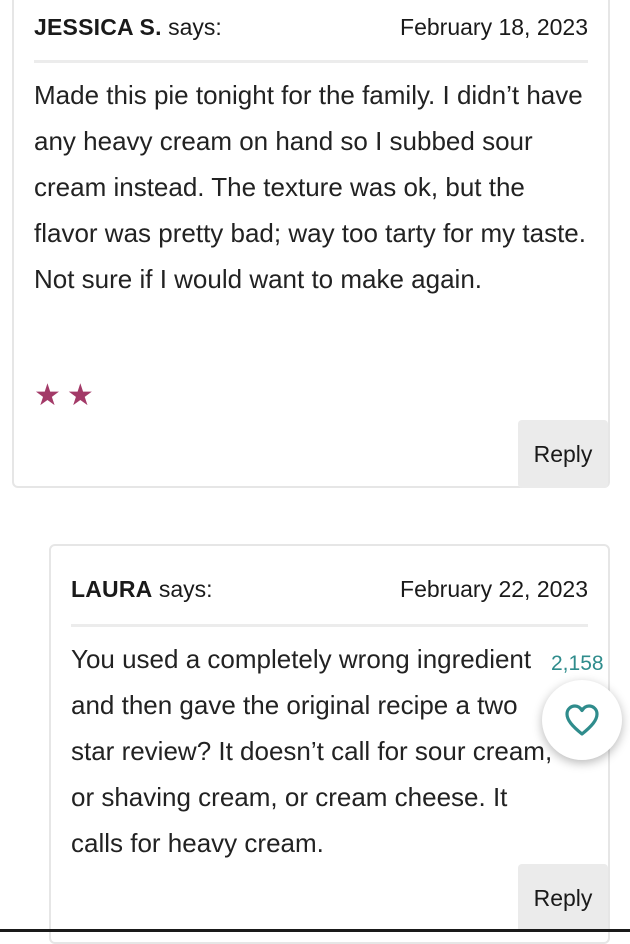  I want to click on like-button, so click(582, 720).